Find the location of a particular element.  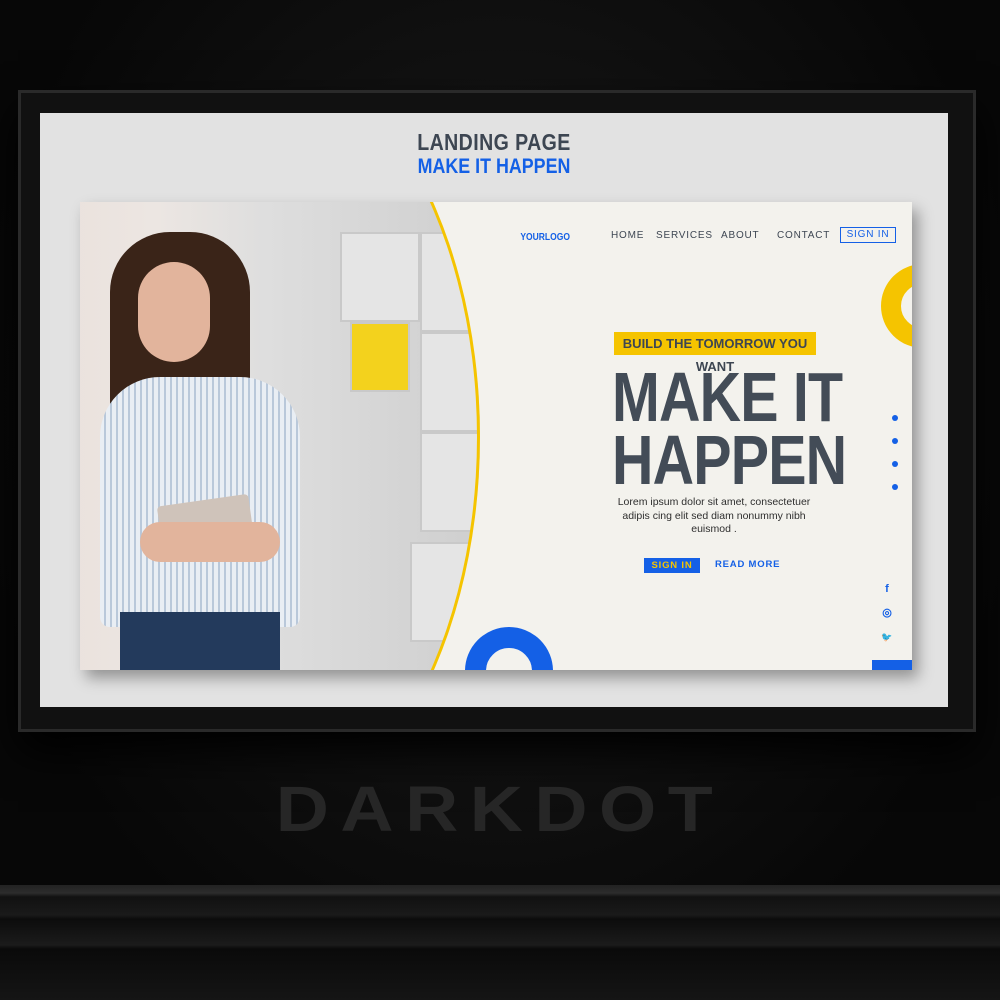

nav-about: ABOUT is located at coordinates (740, 235).